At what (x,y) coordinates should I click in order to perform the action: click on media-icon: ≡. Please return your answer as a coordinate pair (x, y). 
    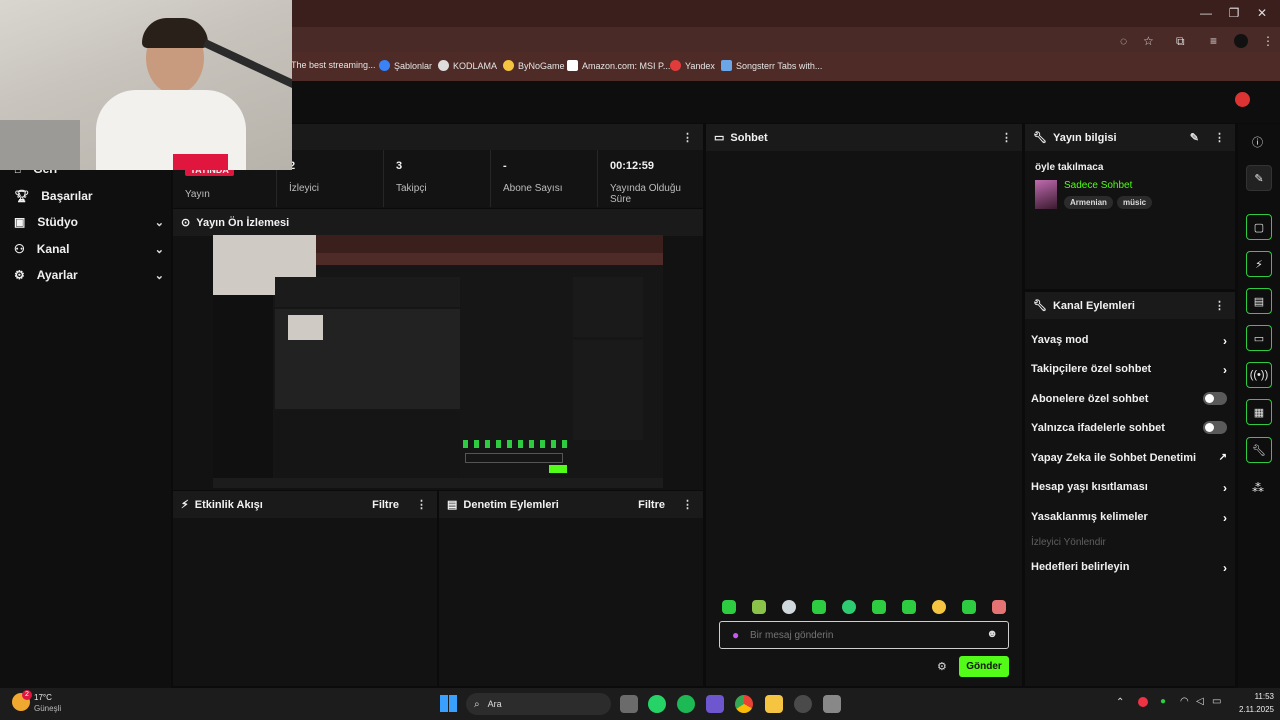
    Looking at the image, I should click on (1213, 41).